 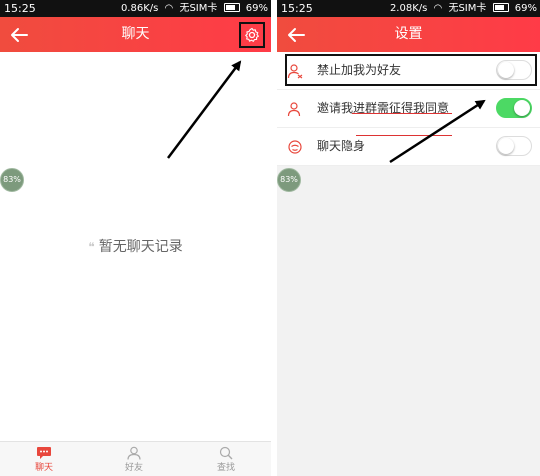 I want to click on tab-friends-label: 好友, so click(x=133, y=468).